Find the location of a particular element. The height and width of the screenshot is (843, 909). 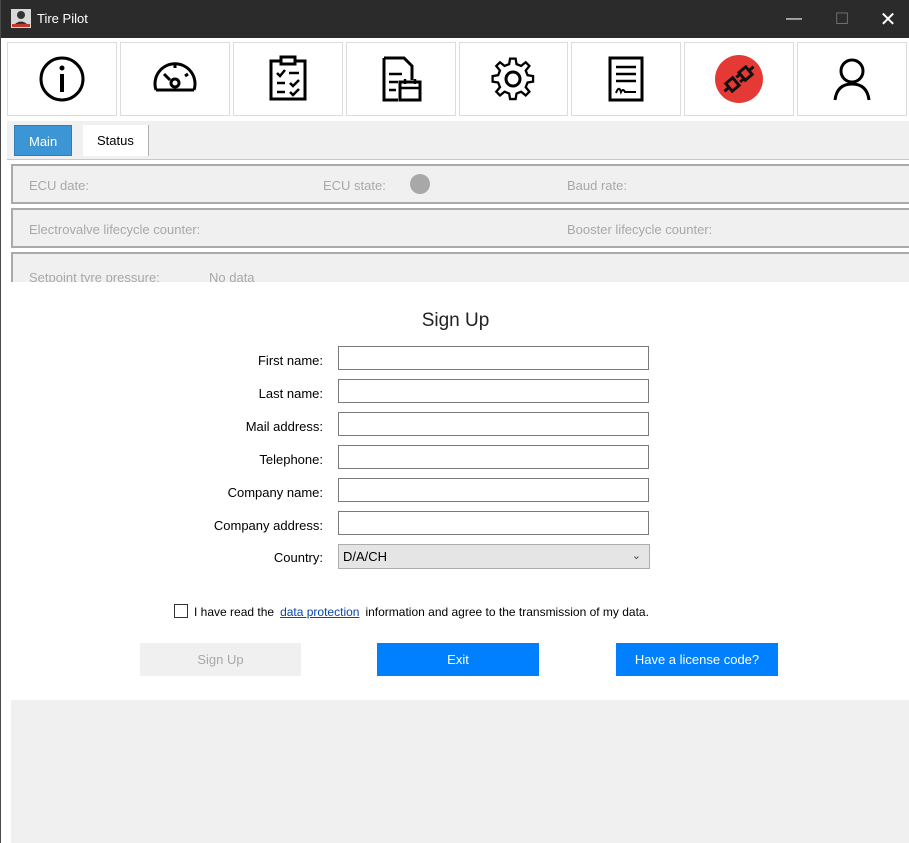

baud-rate-label: Baud rate: is located at coordinates (597, 185).